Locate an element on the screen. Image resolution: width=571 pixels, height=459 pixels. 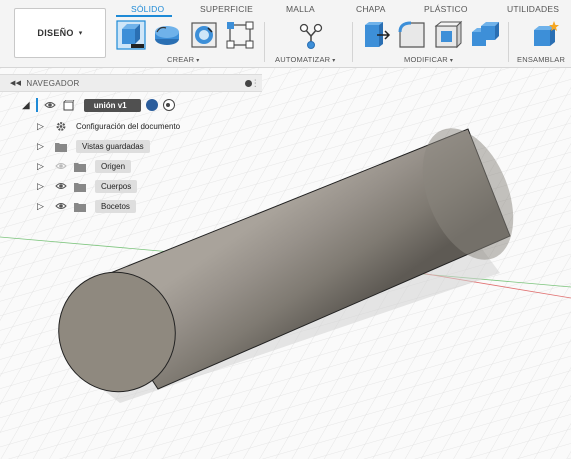
tree-item-document-settings: ▷ Configuración del documento is located at coordinates (108, 126).